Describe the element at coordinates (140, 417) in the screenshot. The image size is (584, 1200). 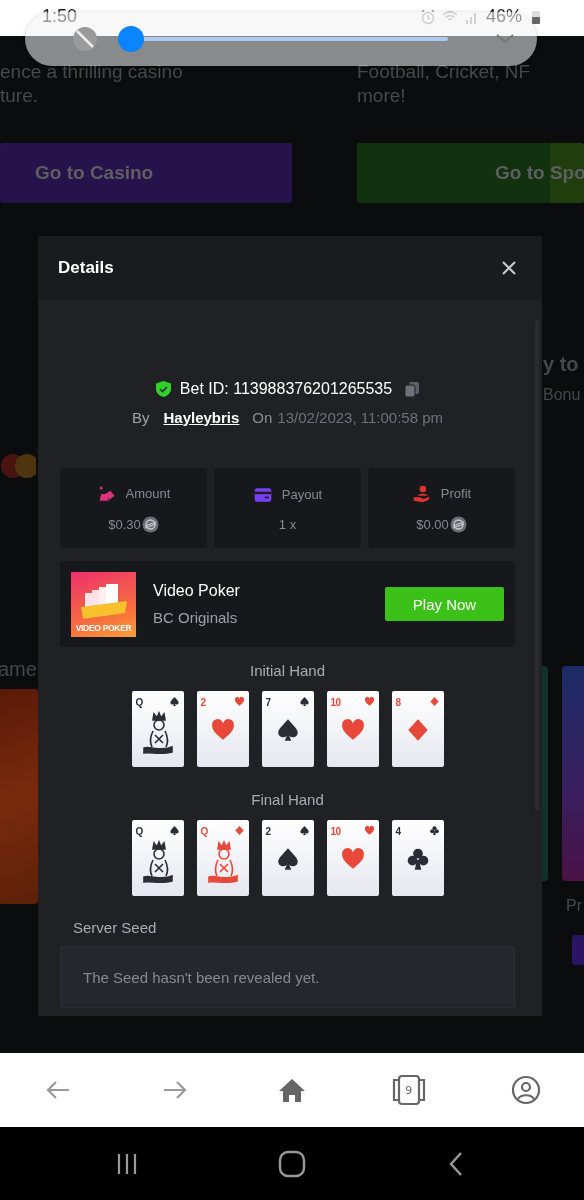
I see `by-label: By` at that location.